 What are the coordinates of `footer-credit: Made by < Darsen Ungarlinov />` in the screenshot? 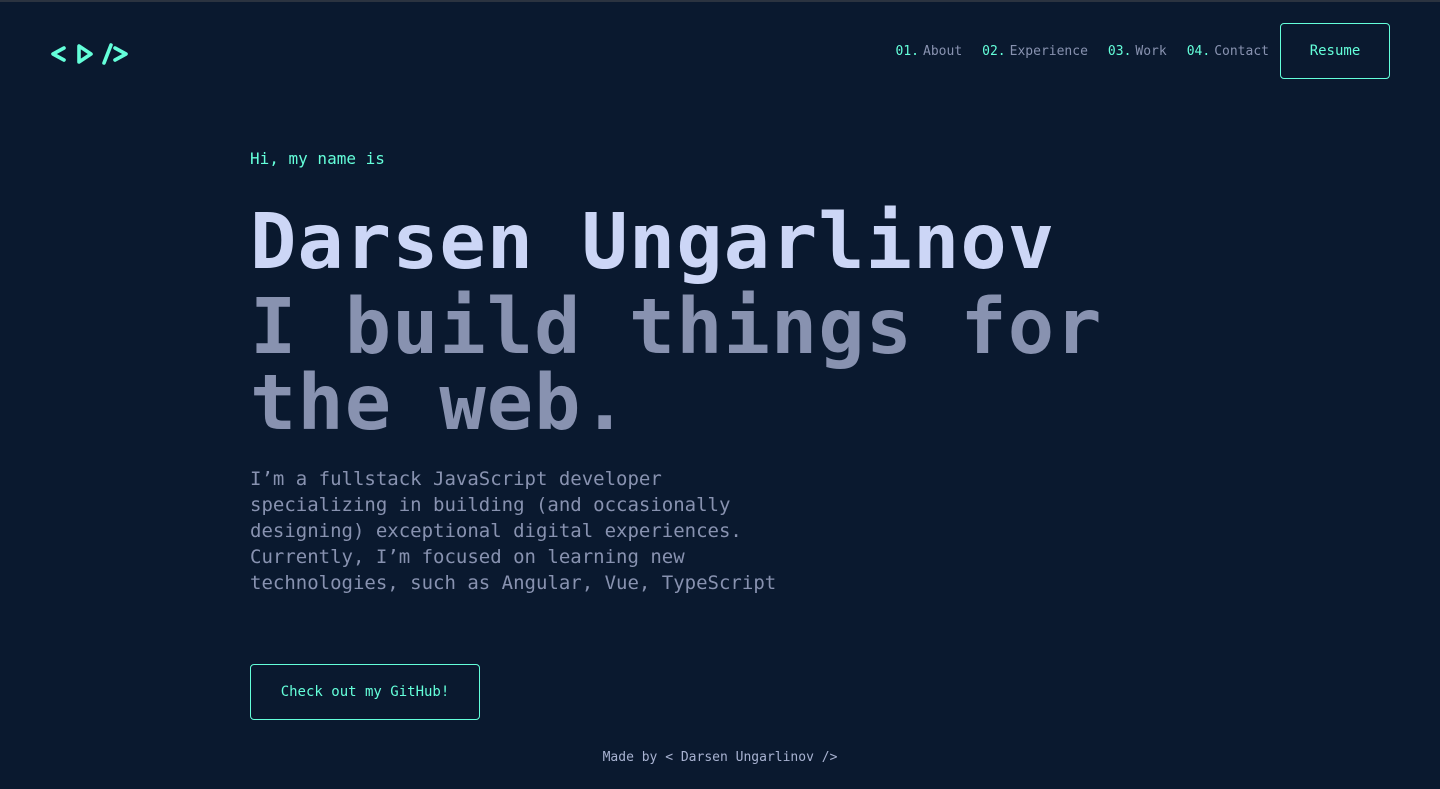 It's located at (720, 757).